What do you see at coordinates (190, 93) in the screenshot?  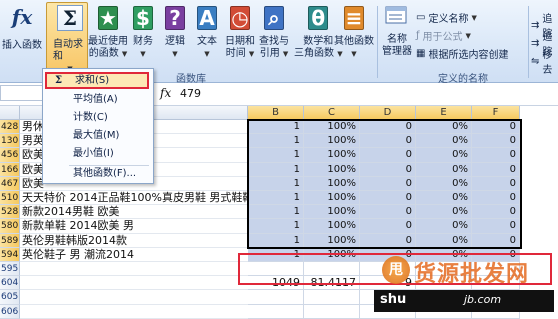 I see `formula-input: 479` at bounding box center [190, 93].